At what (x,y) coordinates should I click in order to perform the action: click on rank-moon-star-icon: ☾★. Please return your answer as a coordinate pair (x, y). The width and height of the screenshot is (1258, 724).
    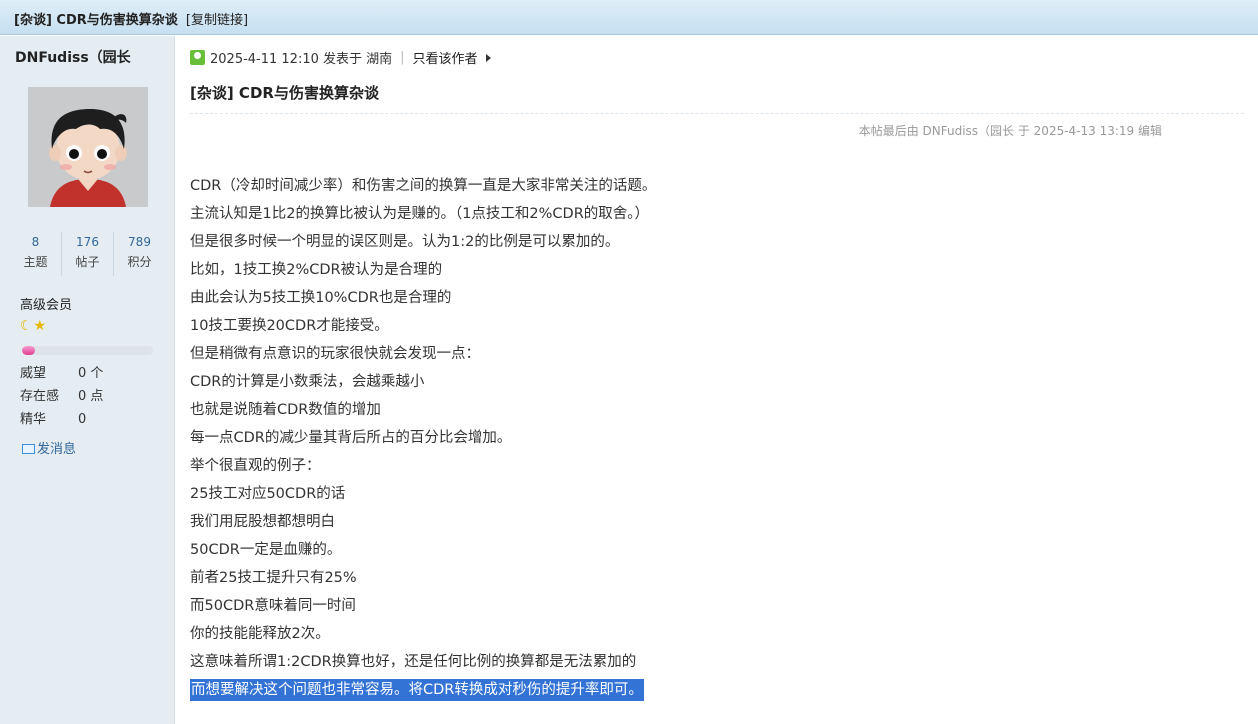
    Looking at the image, I should click on (34, 326).